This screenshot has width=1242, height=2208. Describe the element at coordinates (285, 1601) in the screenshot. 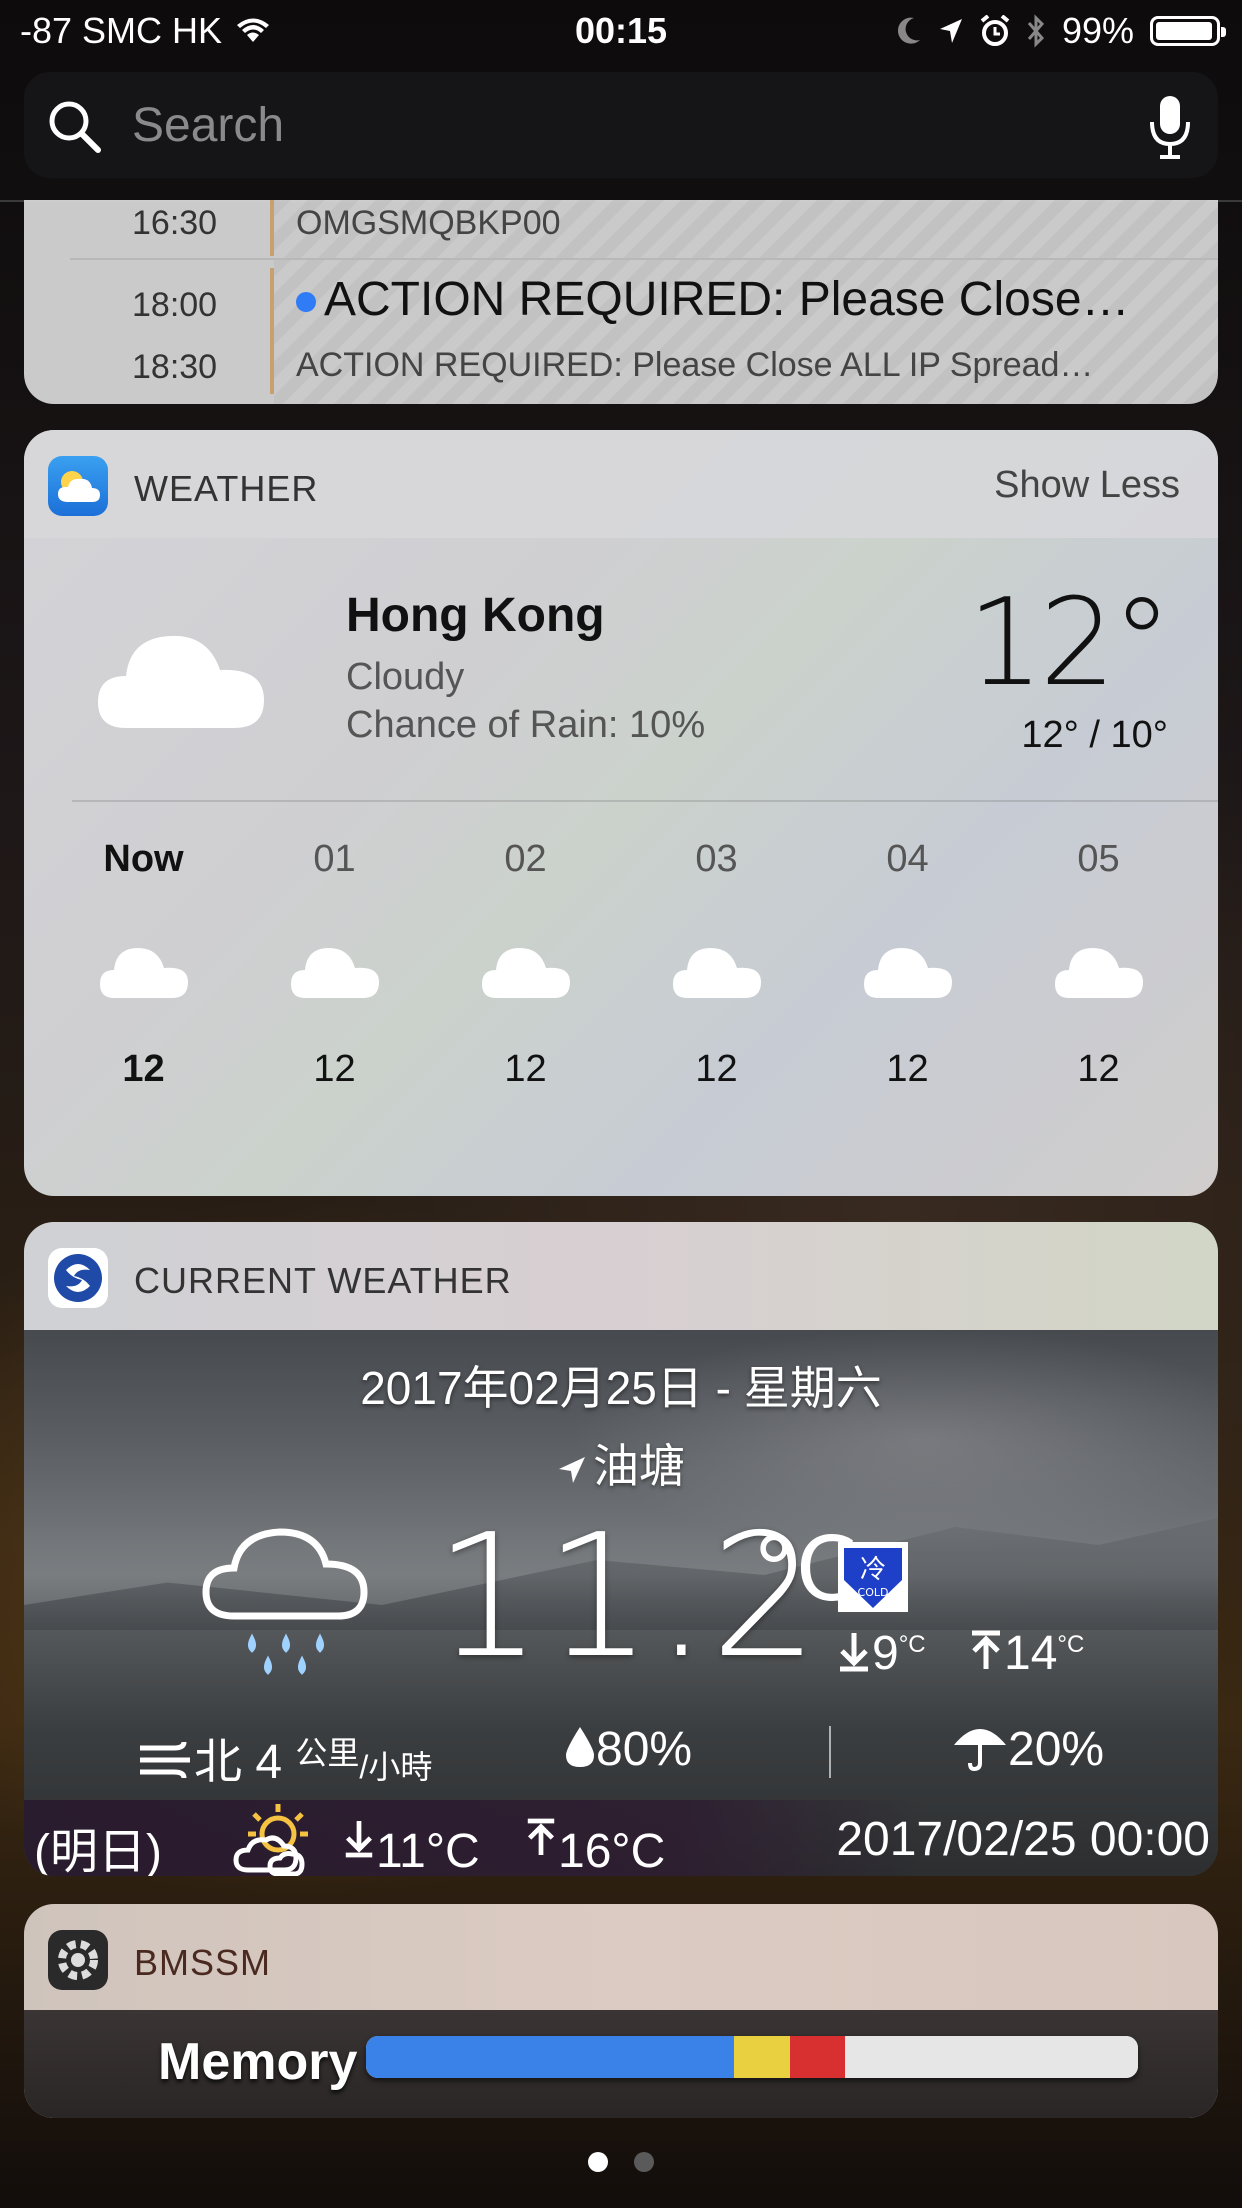

I see `rain-cloud-icon` at that location.